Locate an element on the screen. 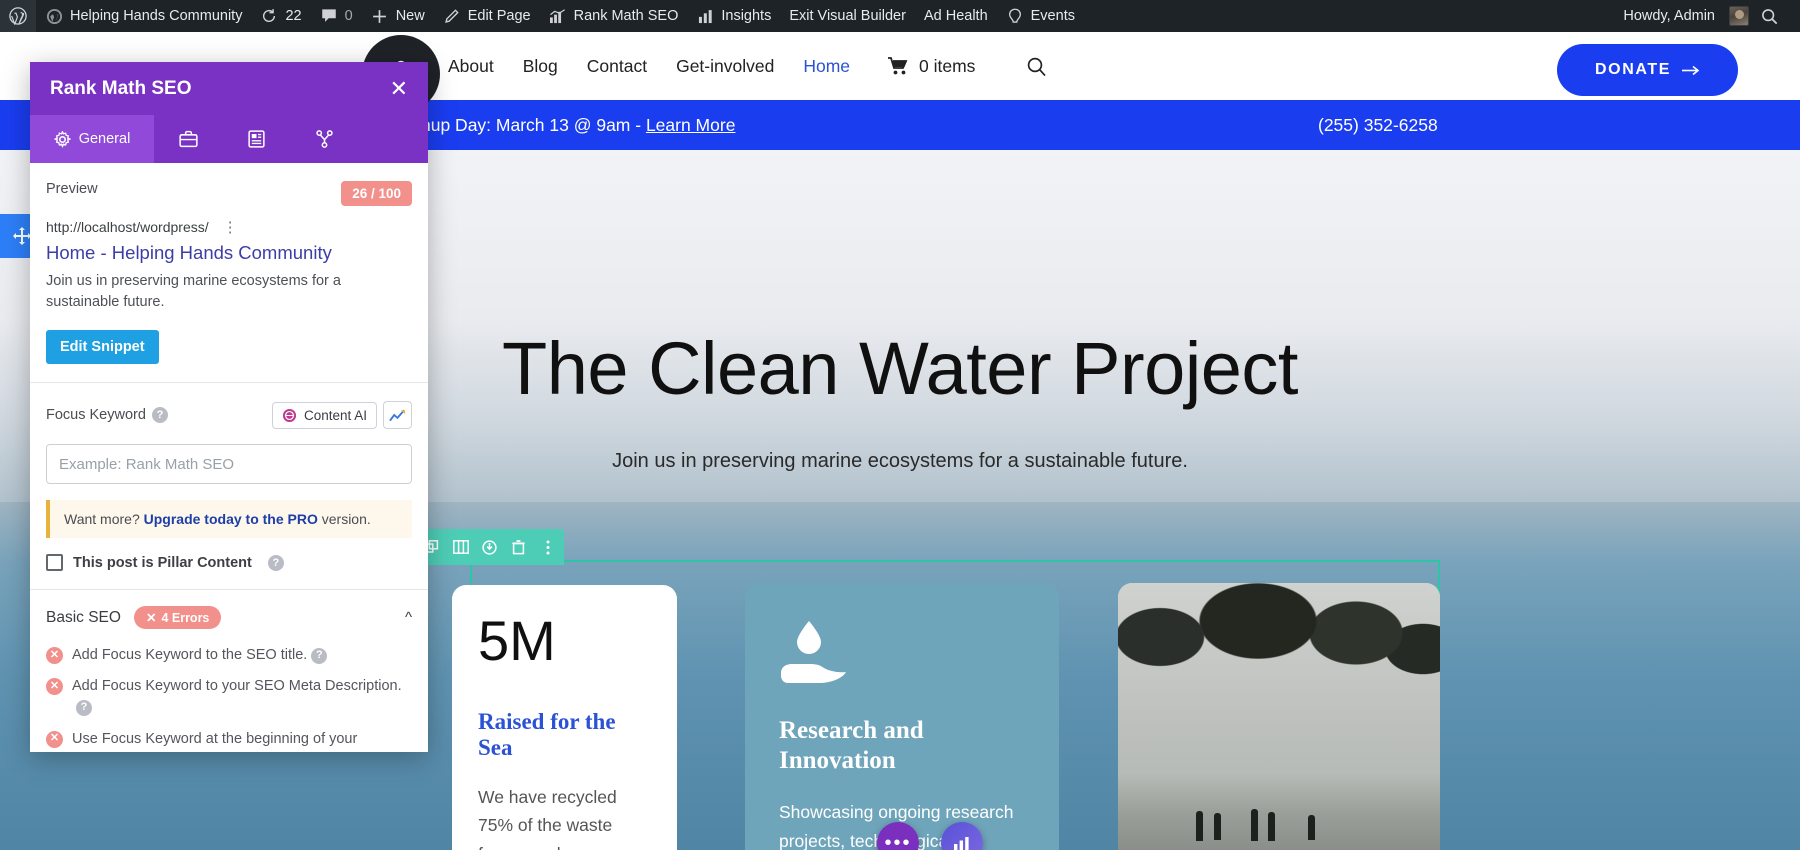  x-icon: ✕ is located at coordinates (151, 618).